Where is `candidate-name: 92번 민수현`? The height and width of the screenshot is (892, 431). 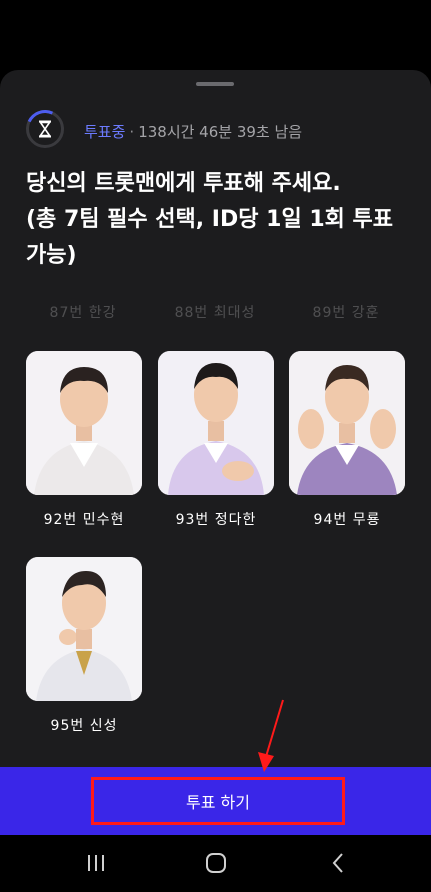 candidate-name: 92번 민수현 is located at coordinates (84, 520).